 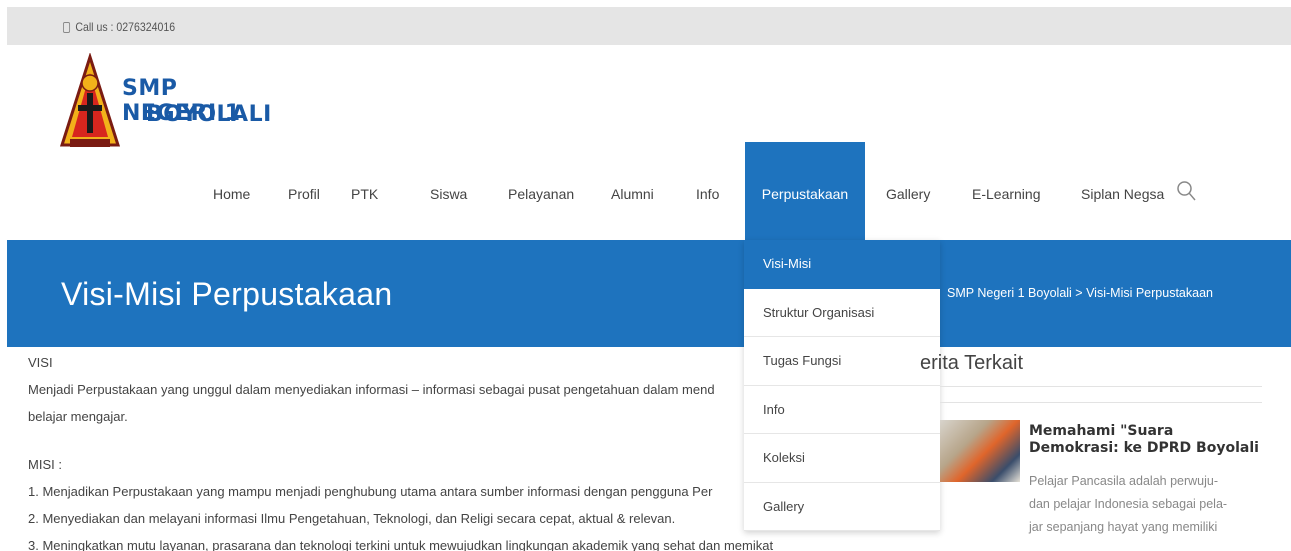 I want to click on post-excerpt-line: Pelajar Pancasila adalah perwuju-, so click(x=1124, y=481).